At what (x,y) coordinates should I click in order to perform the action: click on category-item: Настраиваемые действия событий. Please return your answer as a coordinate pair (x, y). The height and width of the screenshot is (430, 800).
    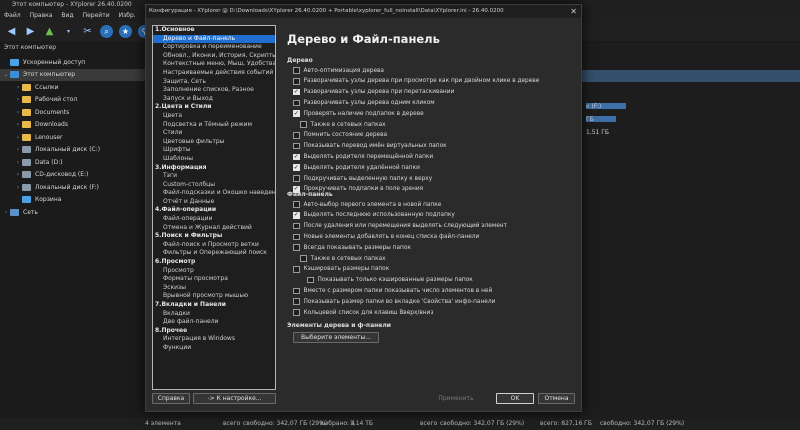
    Looking at the image, I should click on (214, 73).